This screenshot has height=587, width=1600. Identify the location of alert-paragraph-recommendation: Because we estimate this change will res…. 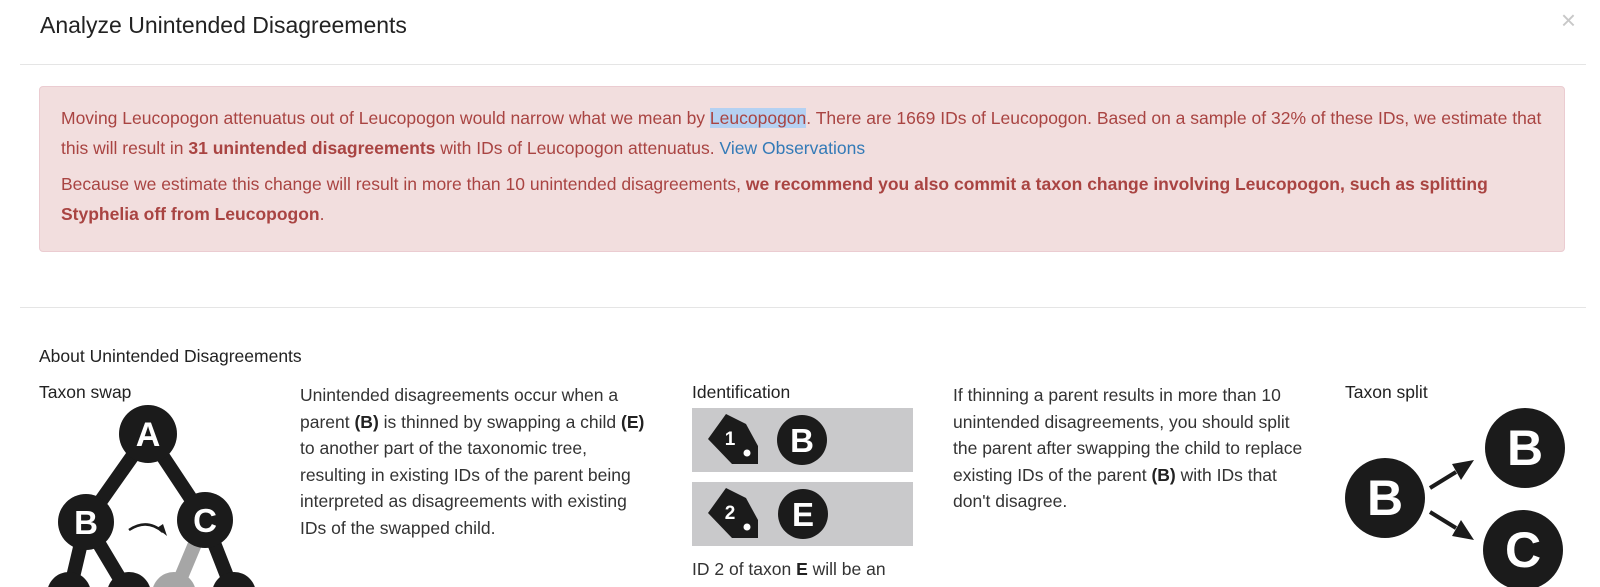
(774, 199).